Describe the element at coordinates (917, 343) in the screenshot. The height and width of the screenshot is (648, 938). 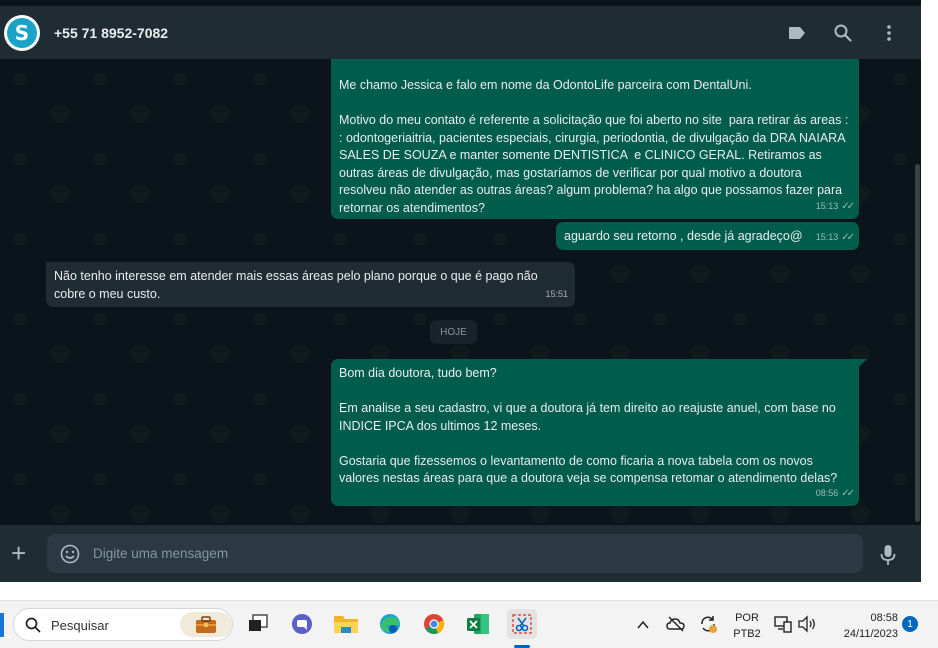
I see `chat-scrollbar` at that location.